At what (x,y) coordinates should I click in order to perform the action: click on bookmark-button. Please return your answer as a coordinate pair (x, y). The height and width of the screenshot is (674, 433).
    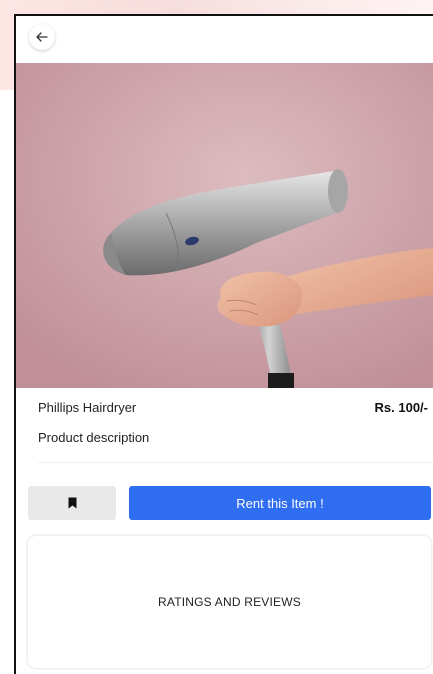
    Looking at the image, I should click on (72, 503).